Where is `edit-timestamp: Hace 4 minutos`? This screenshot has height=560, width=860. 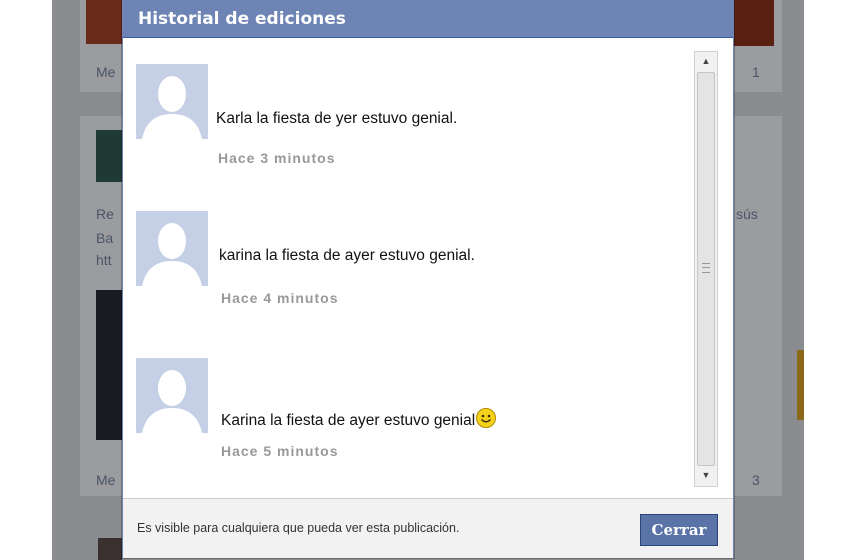
edit-timestamp: Hace 4 minutos is located at coordinates (279, 298).